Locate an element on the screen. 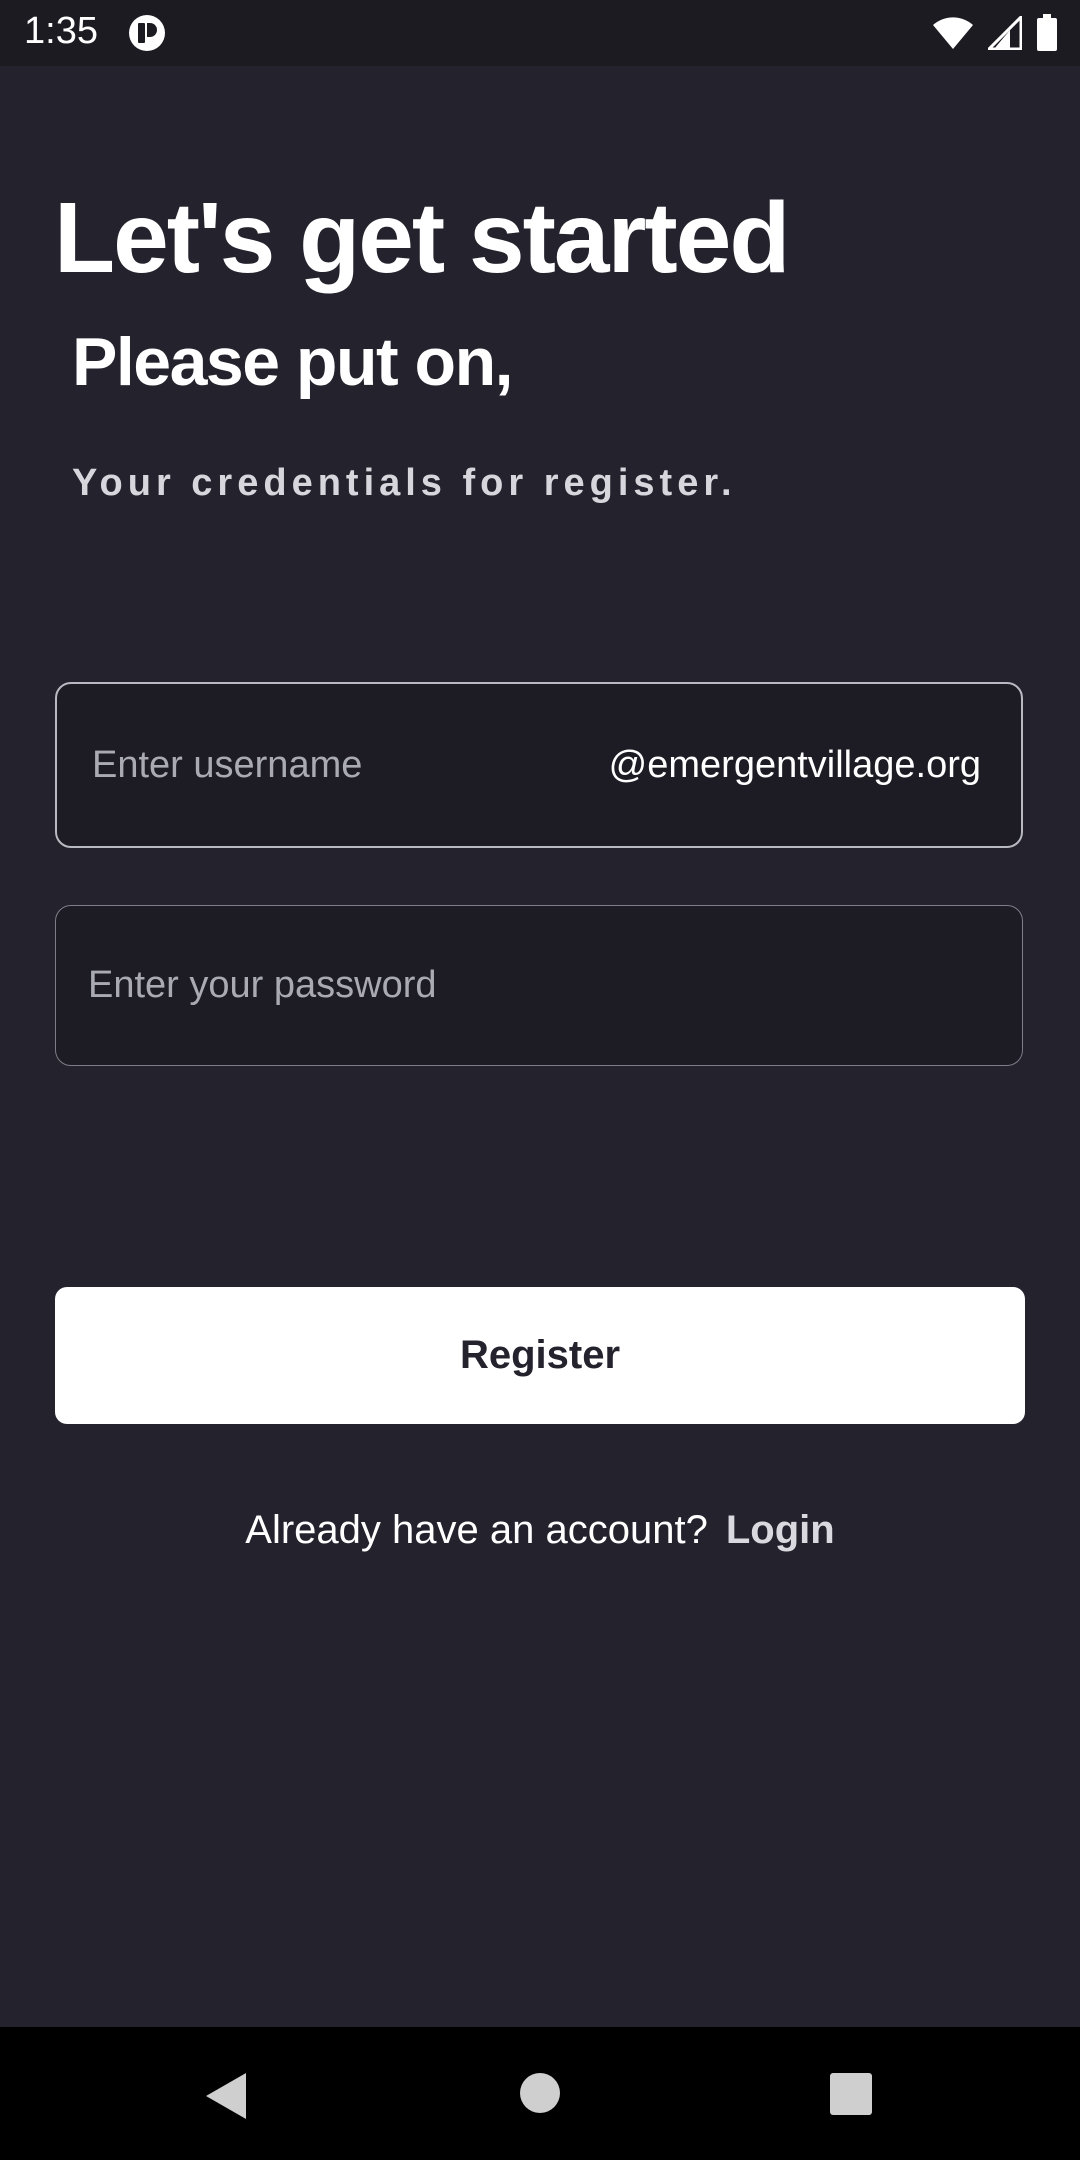 The height and width of the screenshot is (2160, 1080). cell-signal-icon is located at coordinates (1005, 33).